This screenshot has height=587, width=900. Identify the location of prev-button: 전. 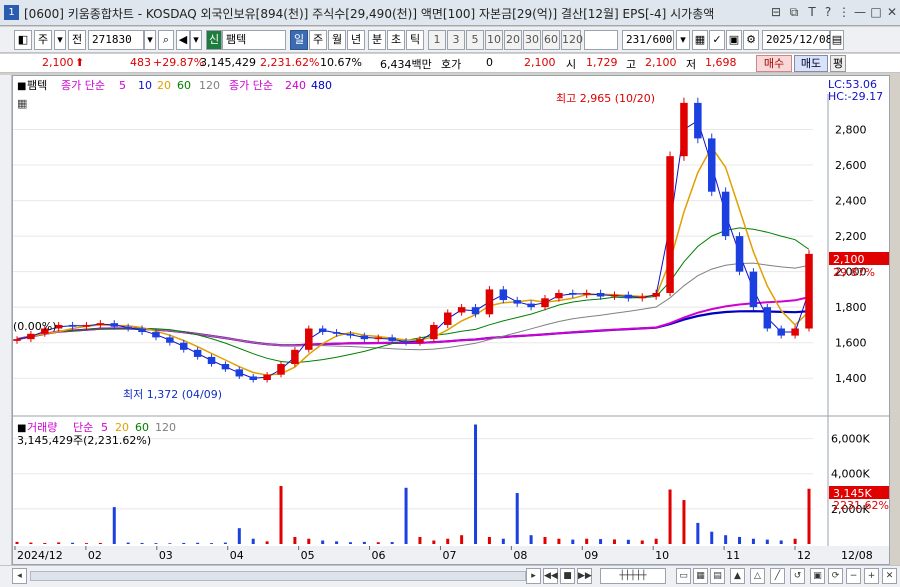
(77, 40).